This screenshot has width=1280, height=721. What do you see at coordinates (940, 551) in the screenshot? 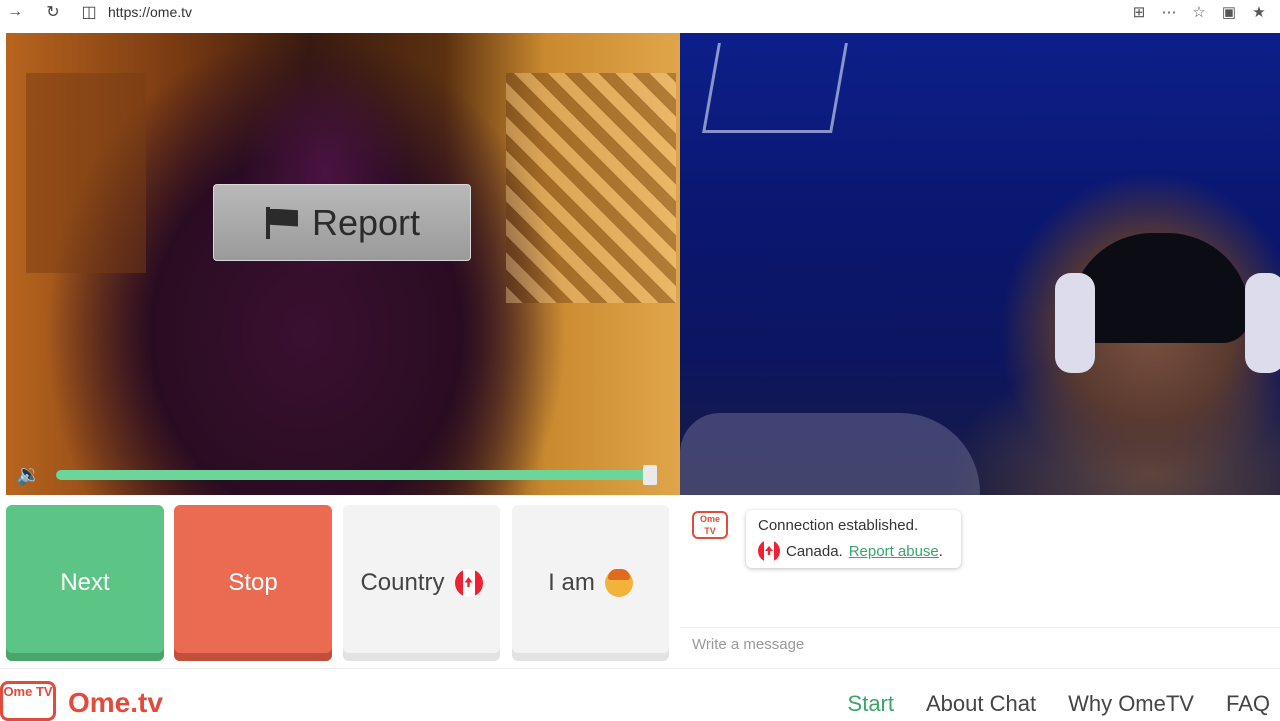
I see `period-text: .` at bounding box center [940, 551].